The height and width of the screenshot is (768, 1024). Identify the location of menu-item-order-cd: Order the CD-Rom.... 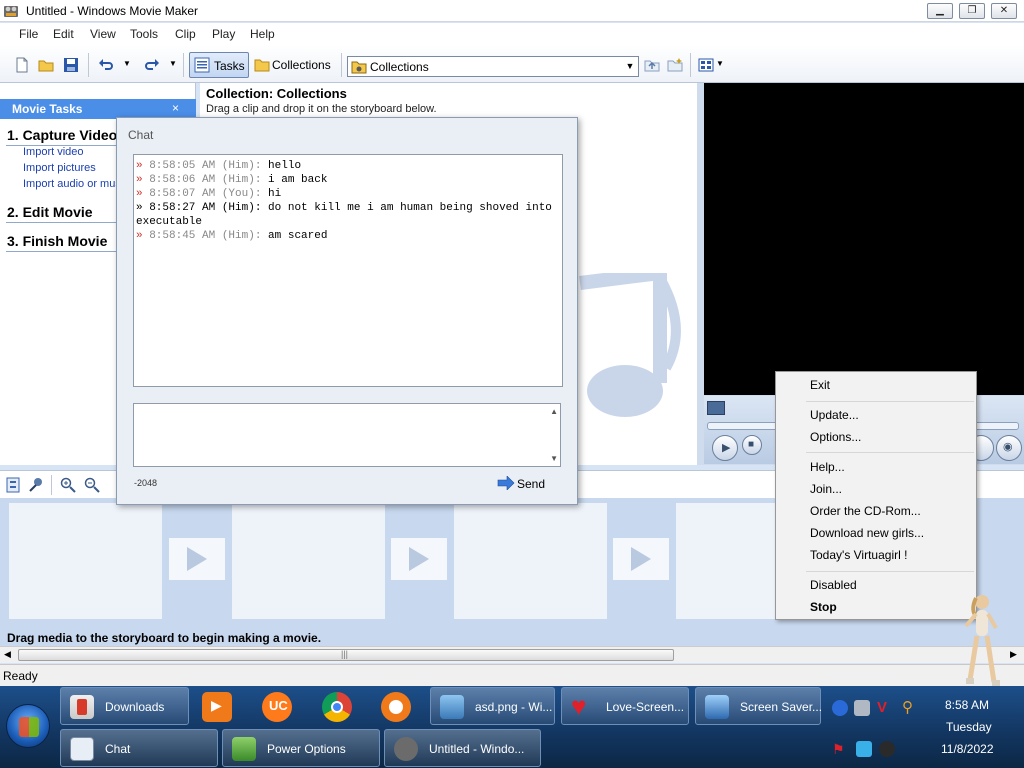
(865, 511).